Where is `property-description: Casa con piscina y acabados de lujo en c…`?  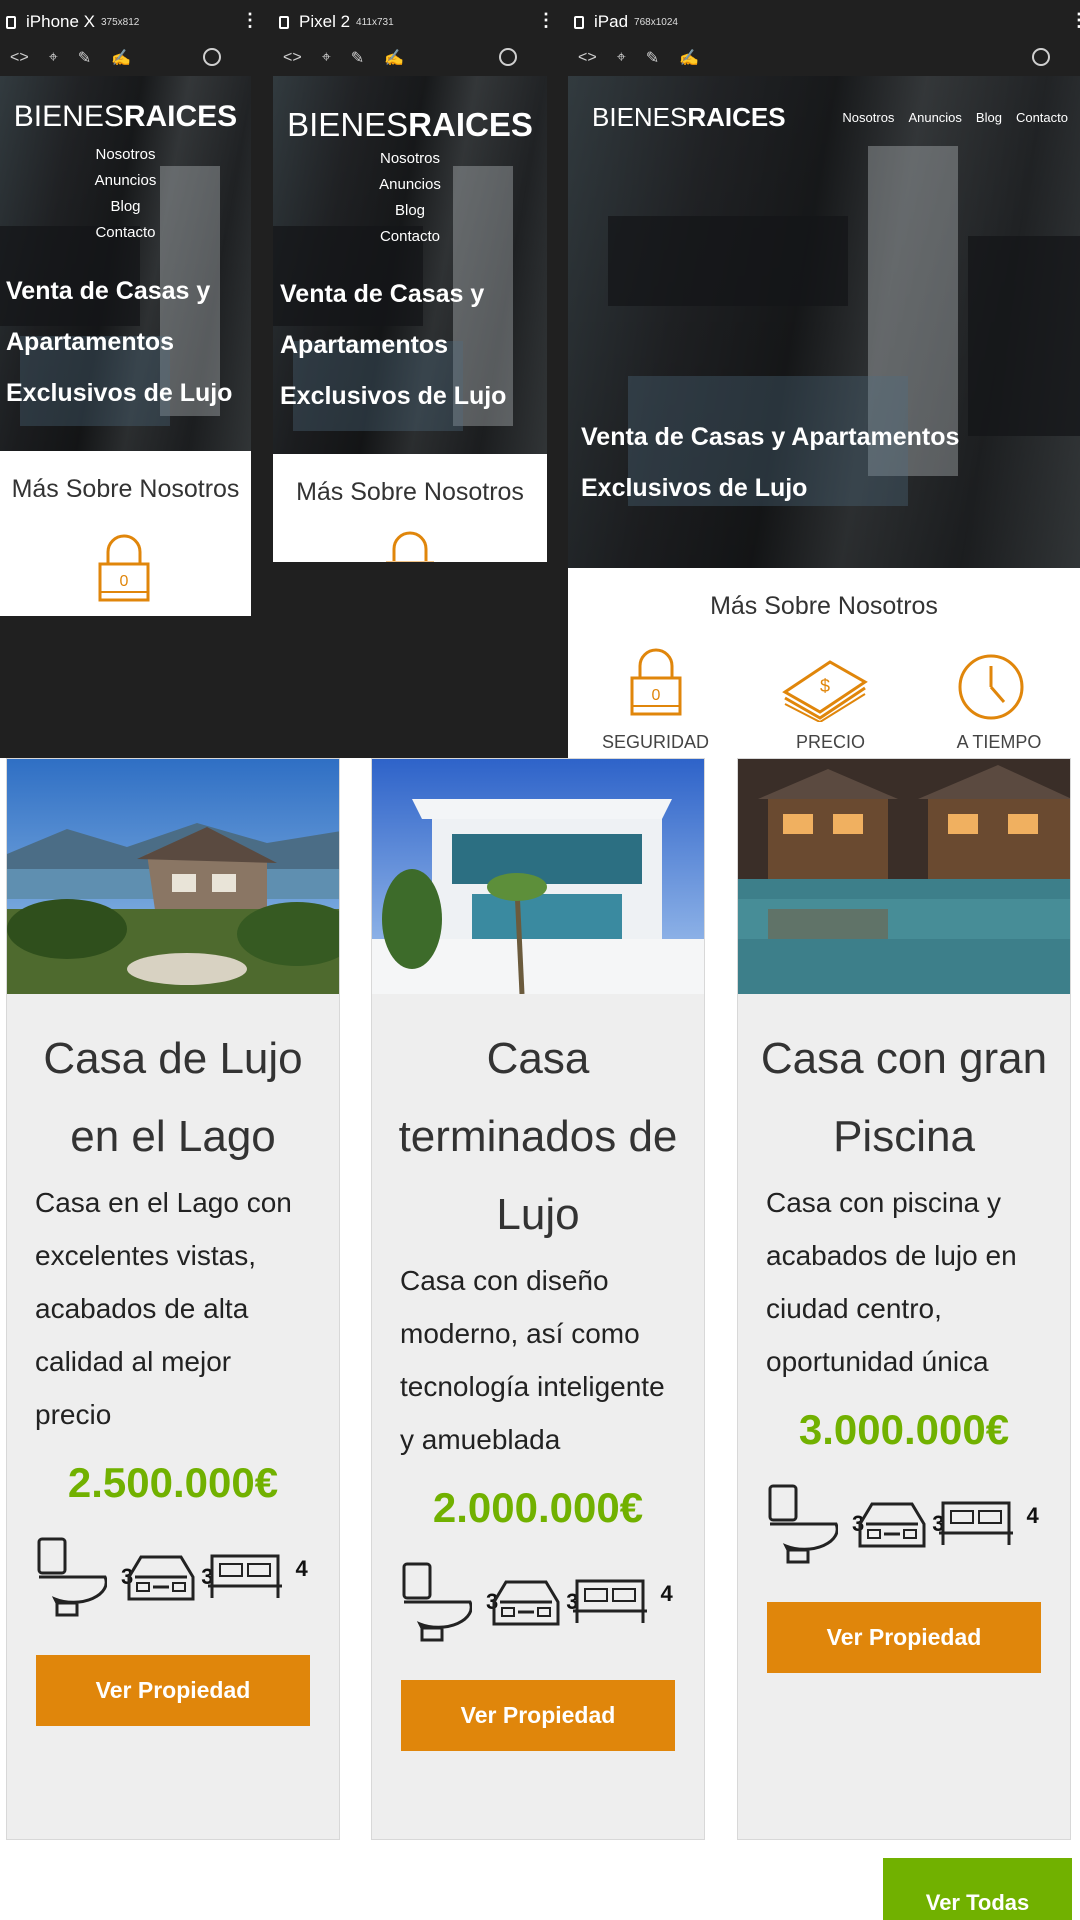
property-description: Casa con piscina y acabados de lujo en c… is located at coordinates (891, 1282).